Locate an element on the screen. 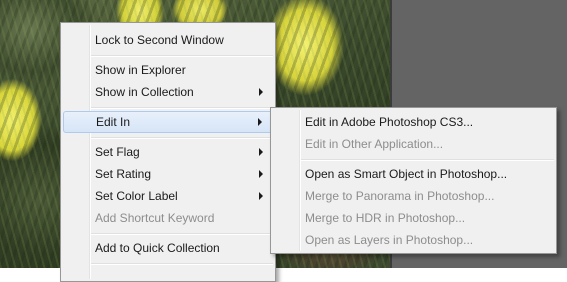 This screenshot has height=282, width=567. menu-item-set-flag: Set Flag is located at coordinates (168, 152).